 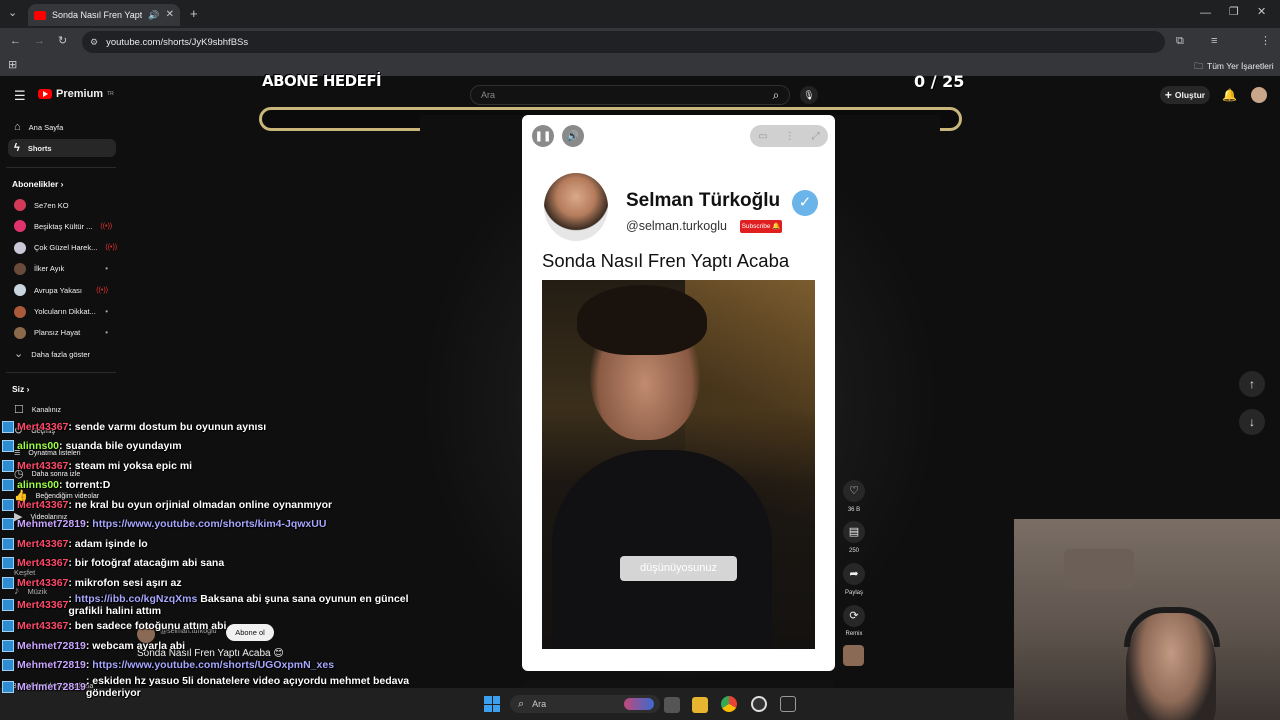 What do you see at coordinates (729, 704) in the screenshot?
I see `chrome-icon` at bounding box center [729, 704].